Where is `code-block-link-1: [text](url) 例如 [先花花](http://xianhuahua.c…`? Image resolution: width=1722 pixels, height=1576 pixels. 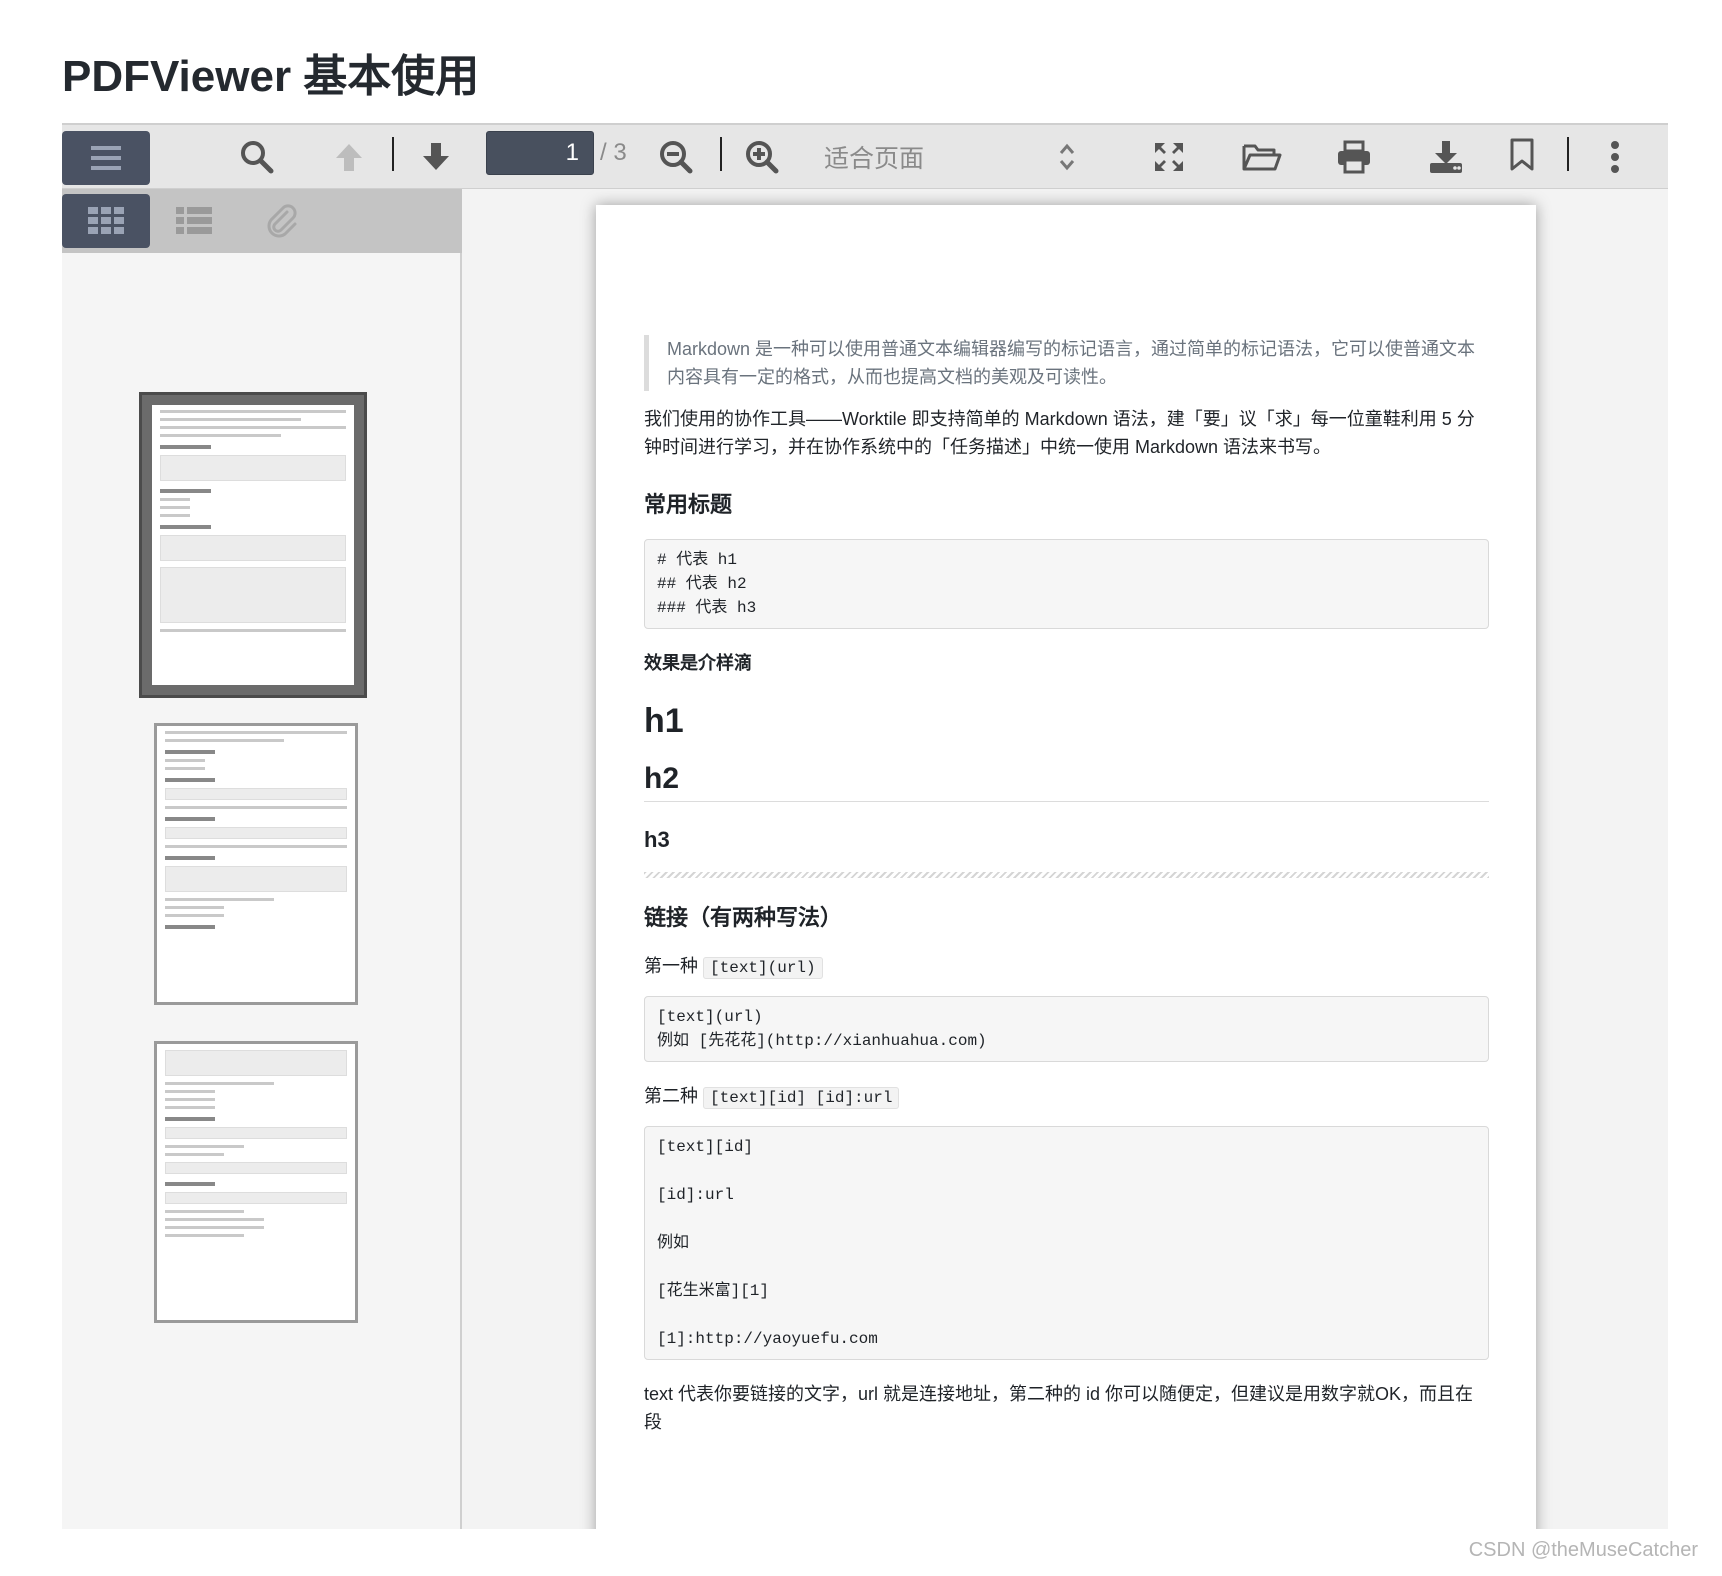
code-block-link-1: [text](url) 例如 [先花花](http://xianhuahua.c… is located at coordinates (1066, 1029).